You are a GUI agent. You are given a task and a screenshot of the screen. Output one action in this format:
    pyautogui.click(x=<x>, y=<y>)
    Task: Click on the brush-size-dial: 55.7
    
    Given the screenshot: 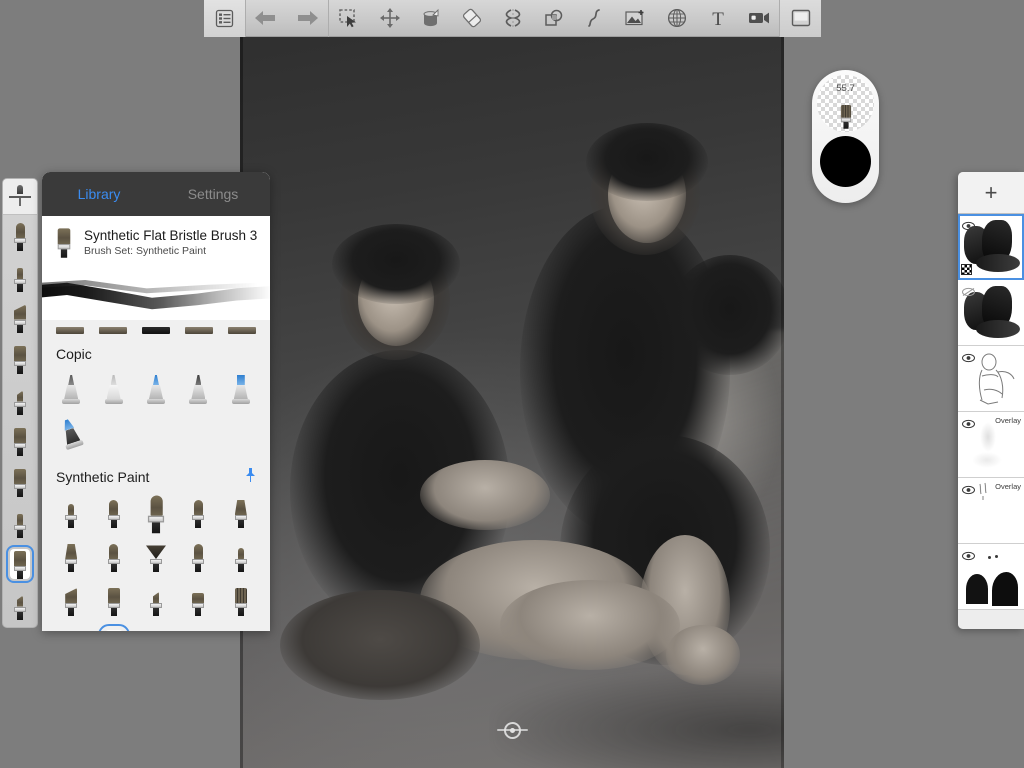 What is the action you would take?
    pyautogui.click(x=845, y=103)
    